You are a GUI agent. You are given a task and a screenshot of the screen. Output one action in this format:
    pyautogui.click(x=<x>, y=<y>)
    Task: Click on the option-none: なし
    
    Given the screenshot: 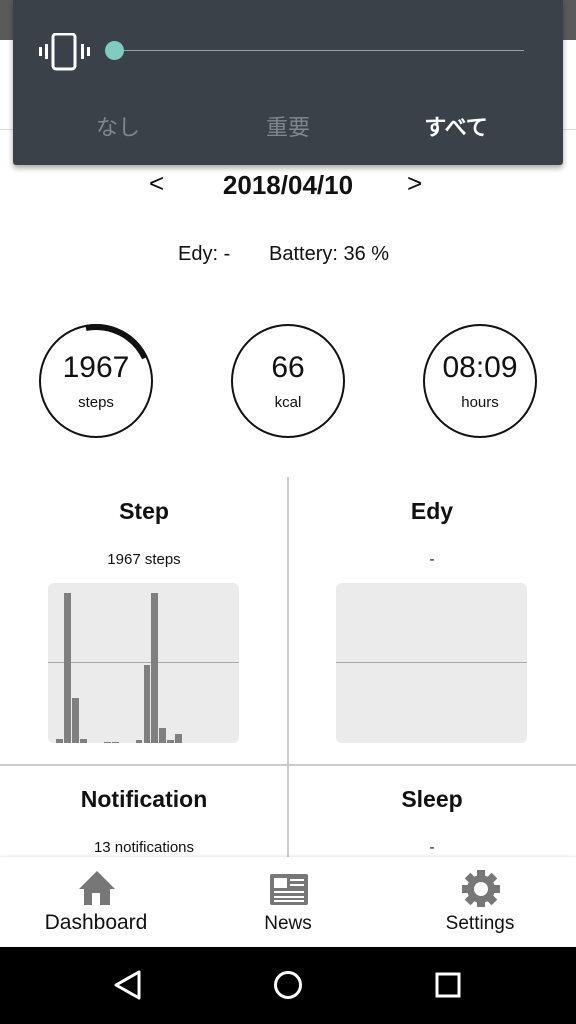 What is the action you would take?
    pyautogui.click(x=118, y=126)
    